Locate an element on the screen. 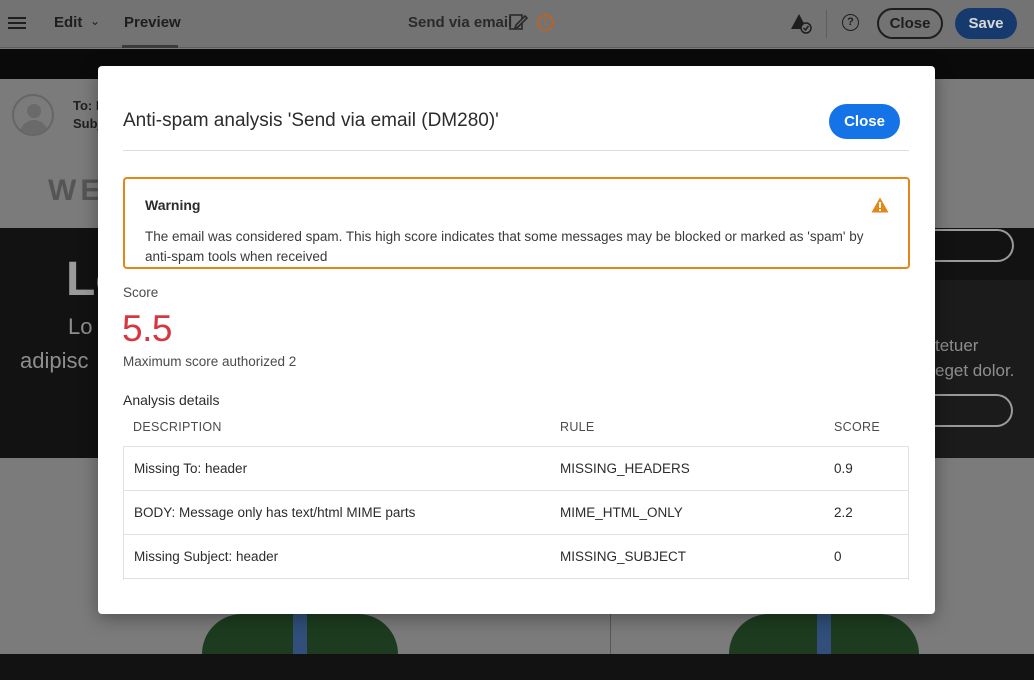 This screenshot has width=1034, height=680. save-button: Save is located at coordinates (986, 23).